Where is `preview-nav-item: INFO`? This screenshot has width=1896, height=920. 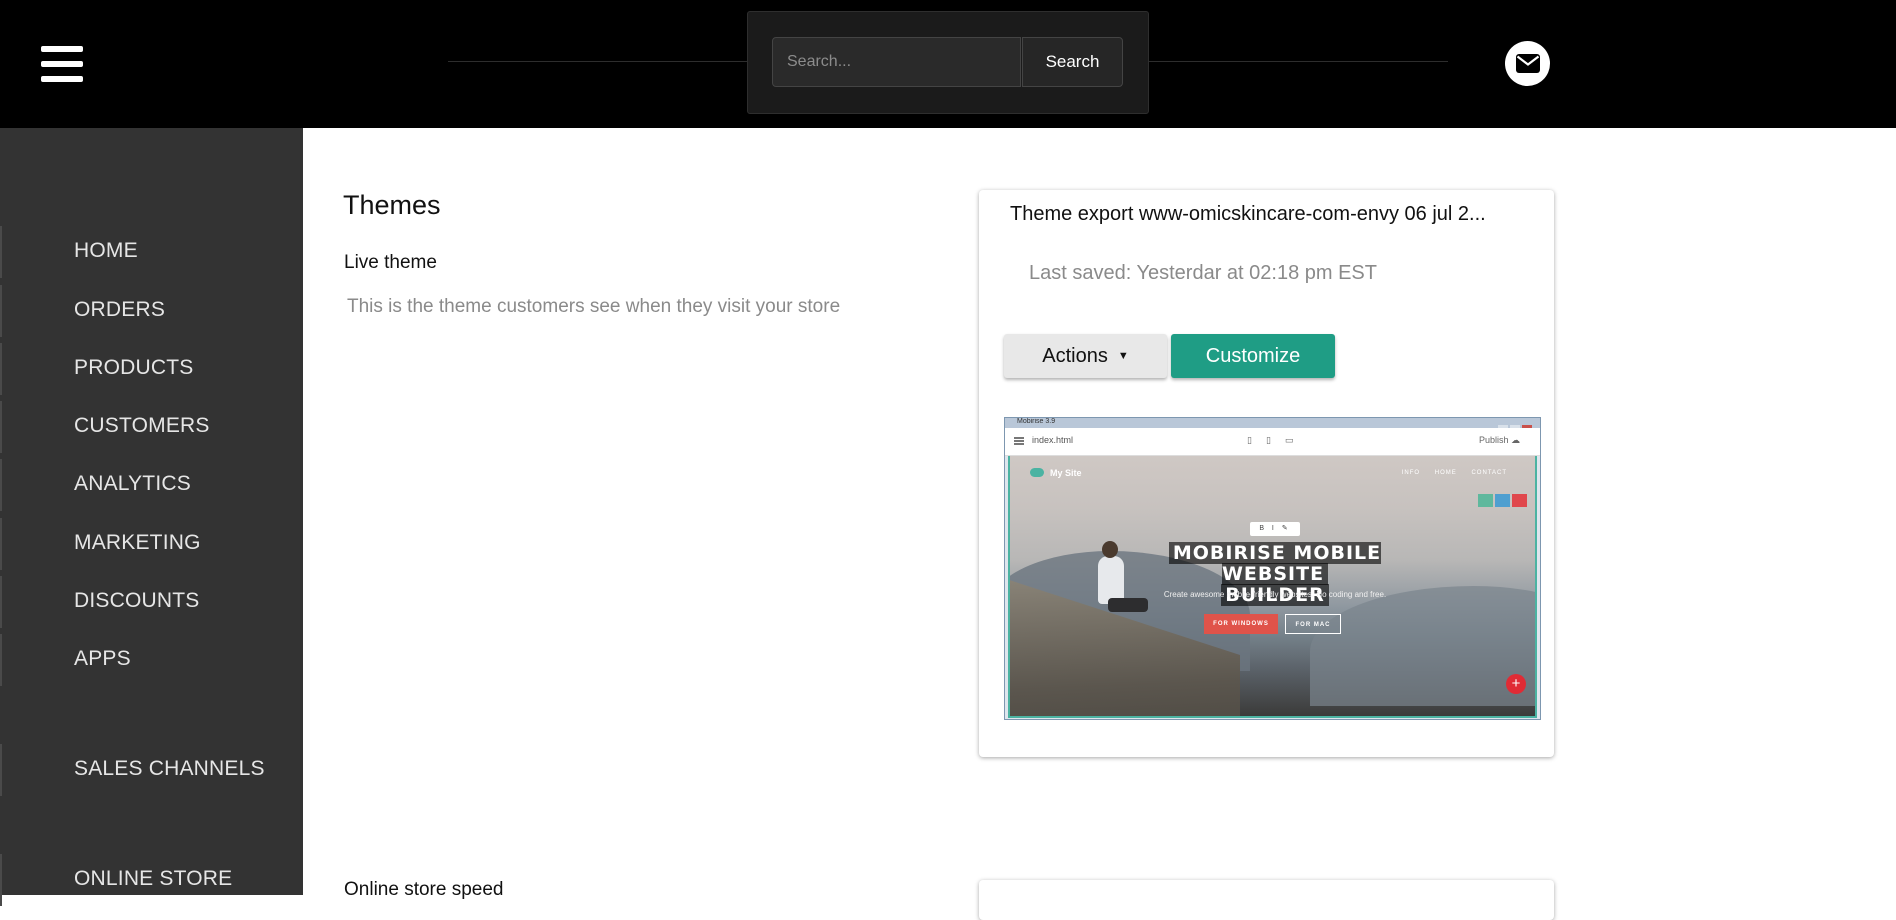 preview-nav-item: INFO is located at coordinates (1411, 473).